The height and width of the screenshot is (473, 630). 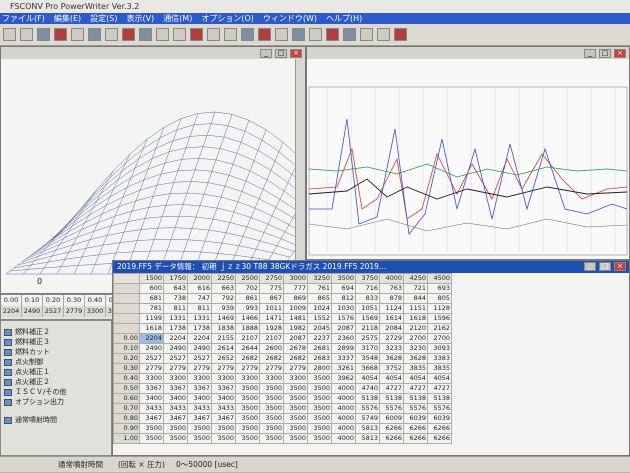 I want to click on tree-item-option-output: オプション出力, so click(x=57, y=402).